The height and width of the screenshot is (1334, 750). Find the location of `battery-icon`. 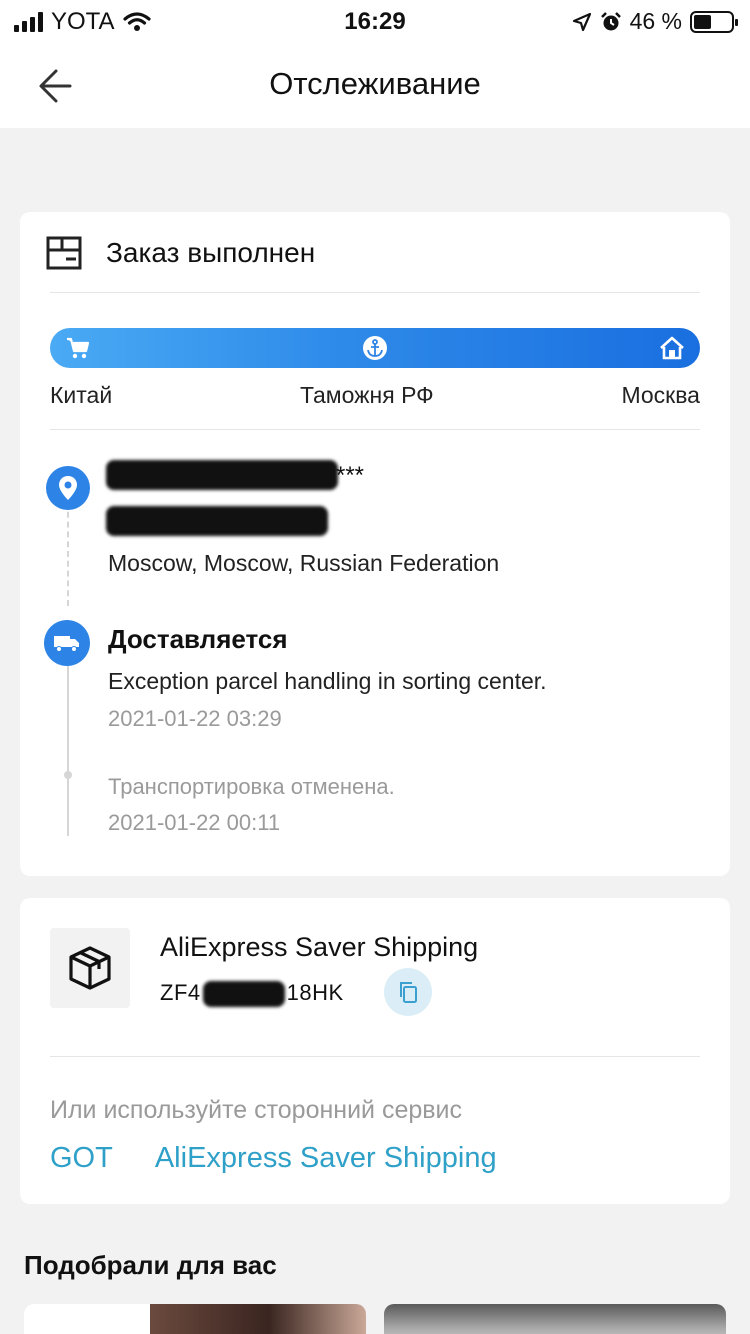

battery-icon is located at coordinates (714, 21).